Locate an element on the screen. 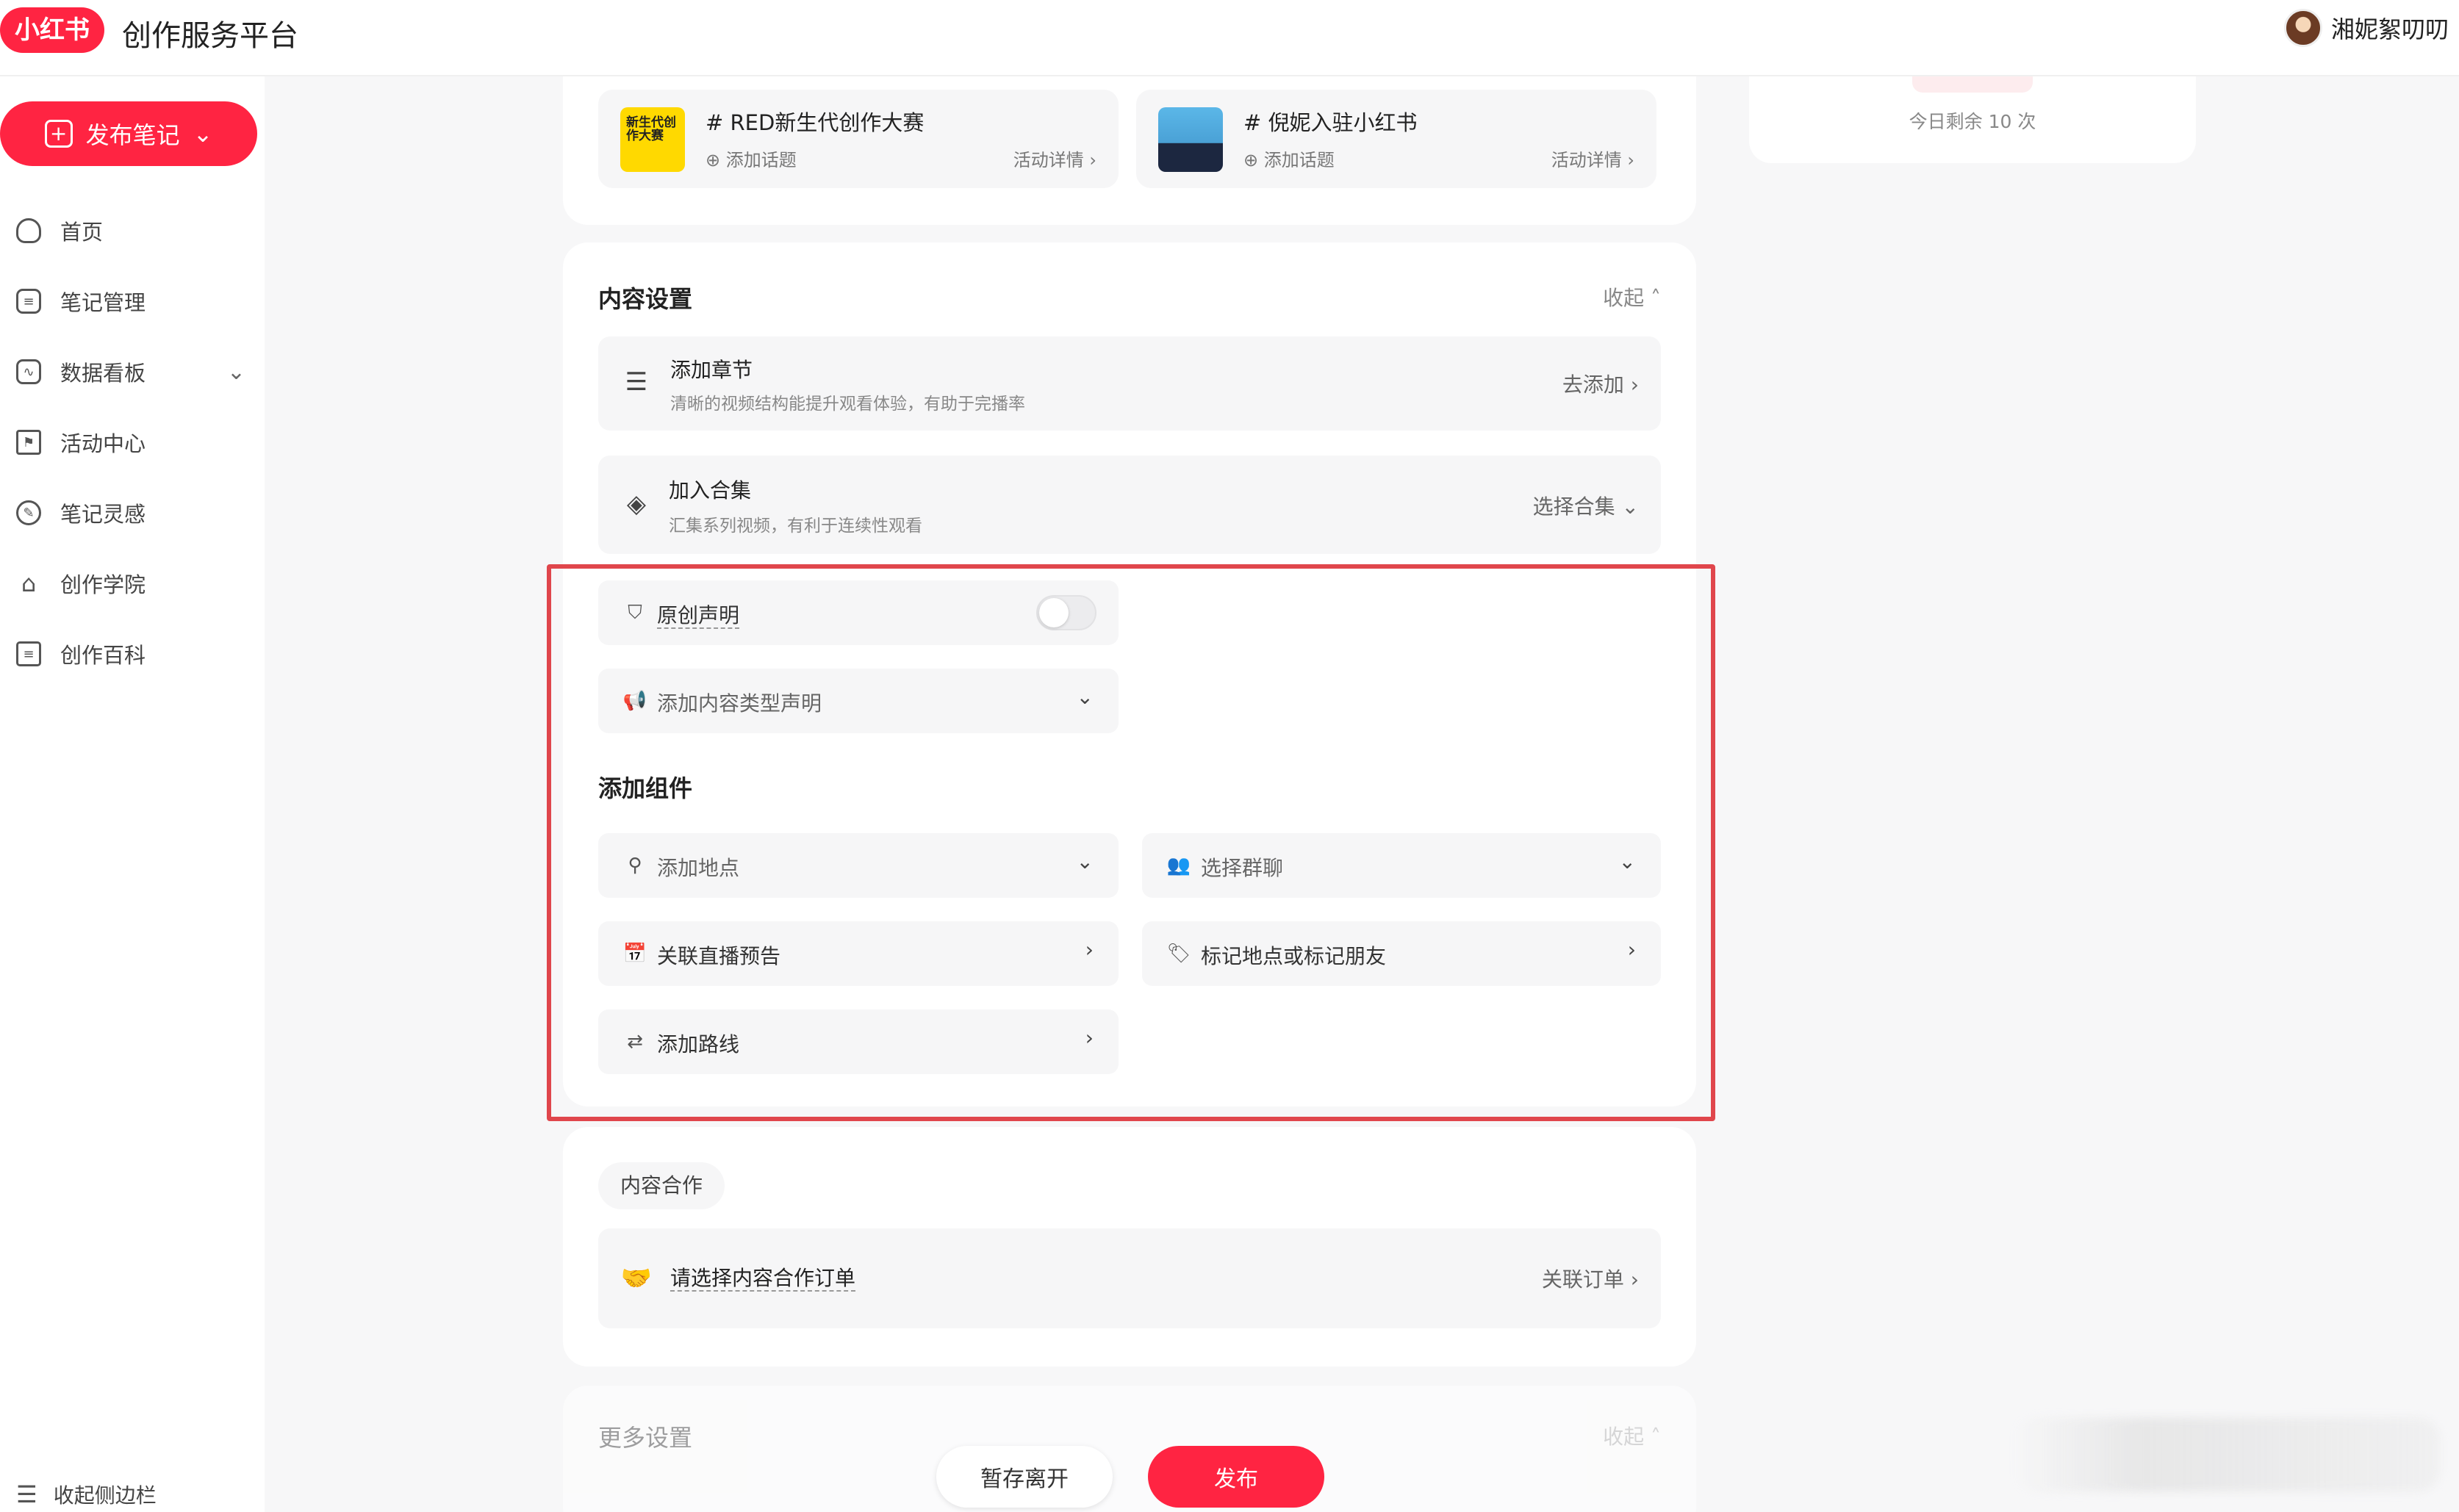 The image size is (2459, 1512). link-order-button: 关联订单 › is located at coordinates (1590, 1279).